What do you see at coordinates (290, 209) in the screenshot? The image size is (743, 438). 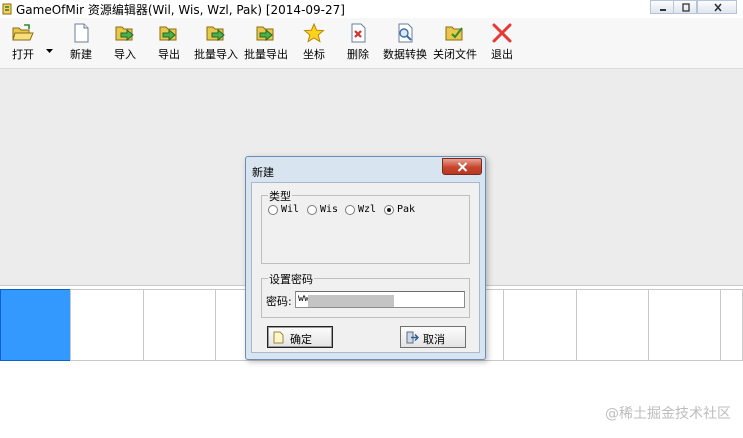 I see `radio-wil-label: Wil` at bounding box center [290, 209].